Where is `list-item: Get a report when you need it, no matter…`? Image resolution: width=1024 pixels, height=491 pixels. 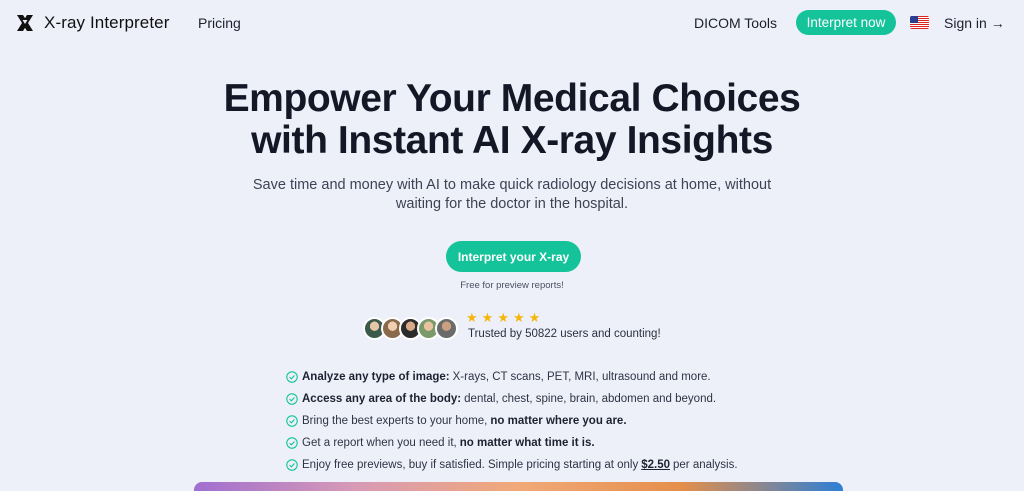
list-item: Get a report when you need it, no matter… is located at coordinates (512, 443).